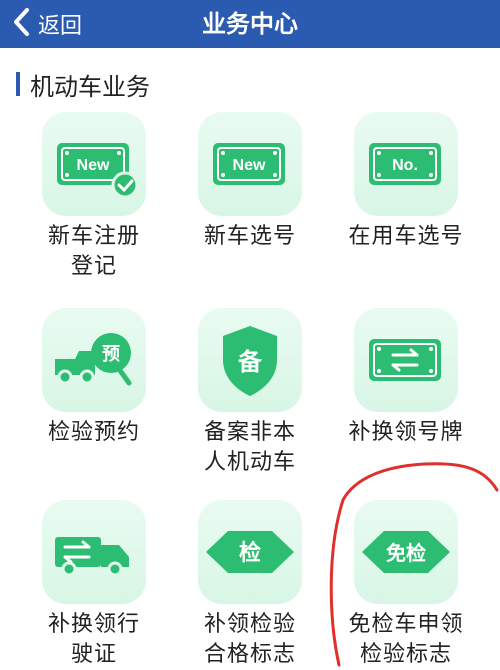 The width and height of the screenshot is (500, 670). What do you see at coordinates (94, 585) in the screenshot?
I see `tile-replace-driving-license: 补换领行 驶证` at bounding box center [94, 585].